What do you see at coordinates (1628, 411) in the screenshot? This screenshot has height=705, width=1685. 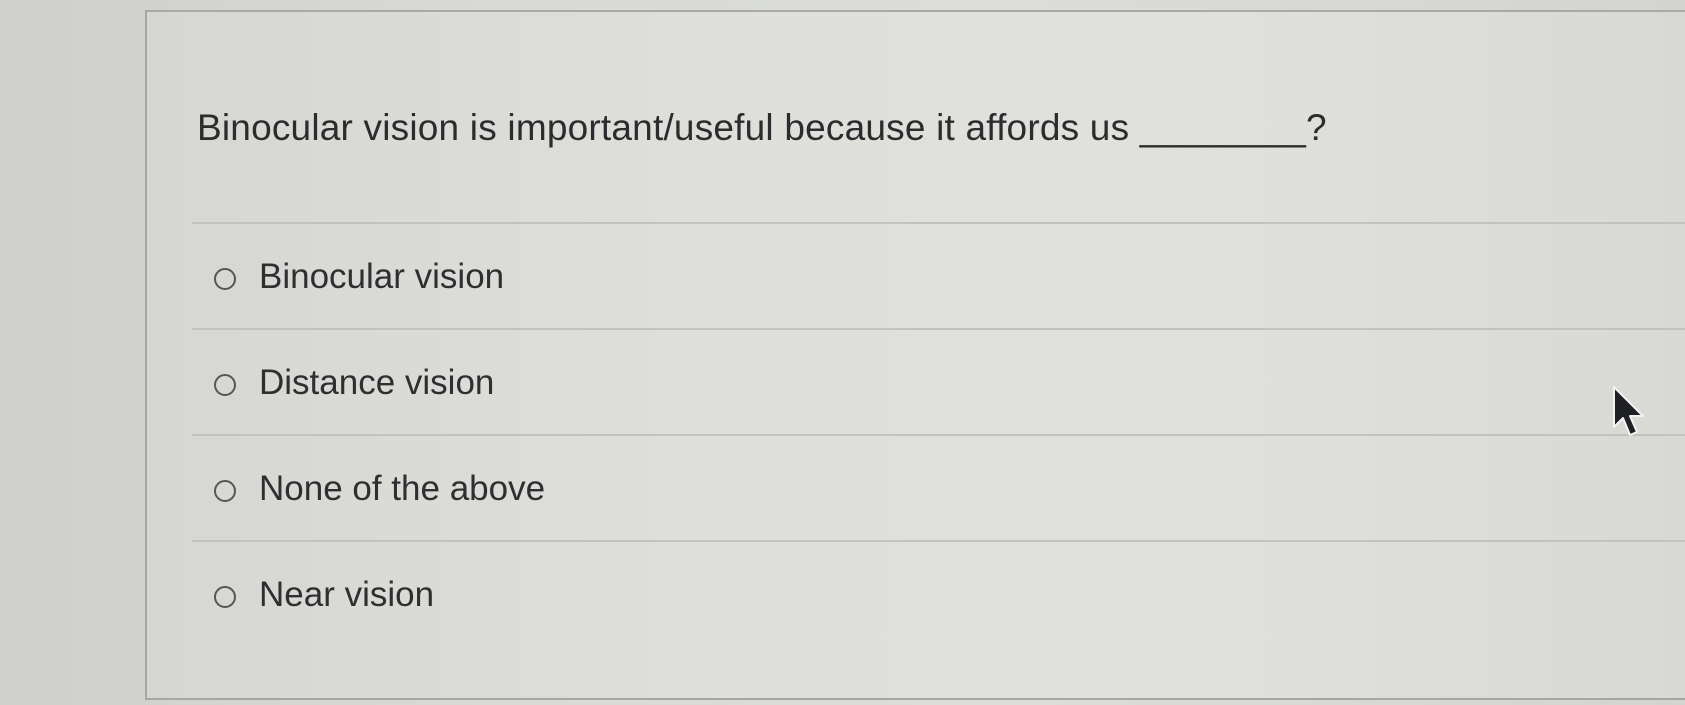 I see `mouse-pointer-icon` at bounding box center [1628, 411].